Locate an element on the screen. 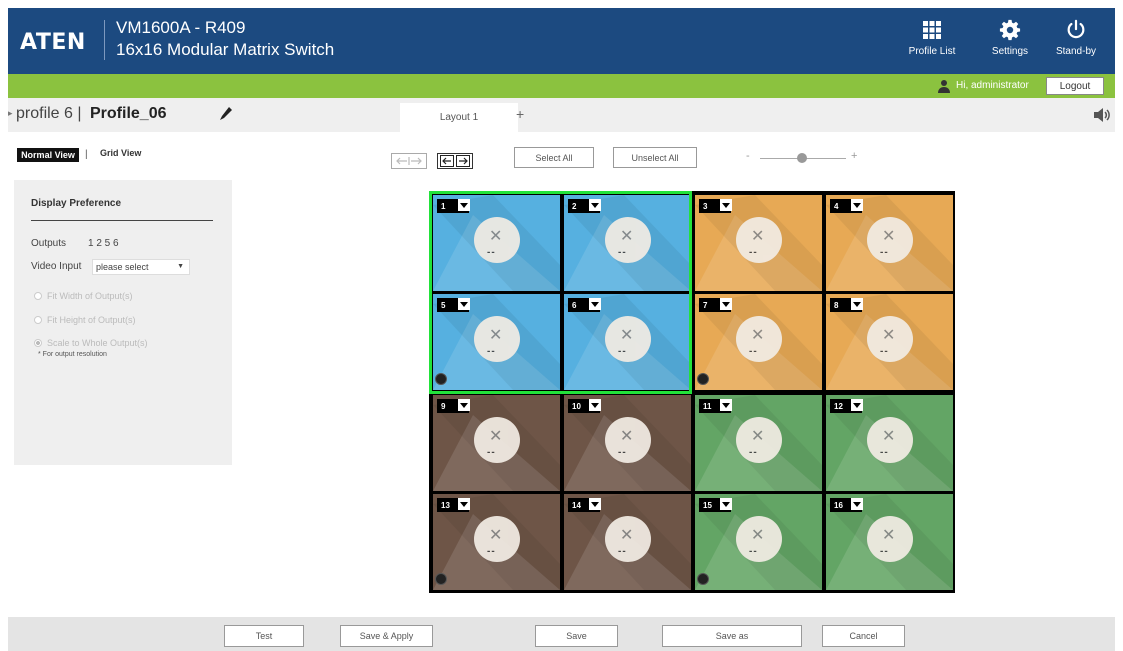  zoom-out-button: - is located at coordinates (748, 156).